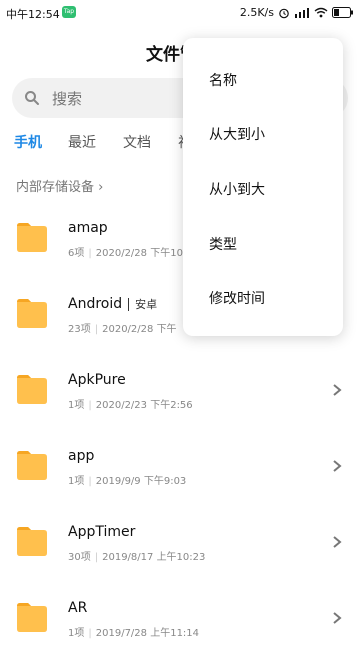 This screenshot has height=656, width=360. Describe the element at coordinates (143, 304) in the screenshot. I see `file-tag: 安卓` at that location.